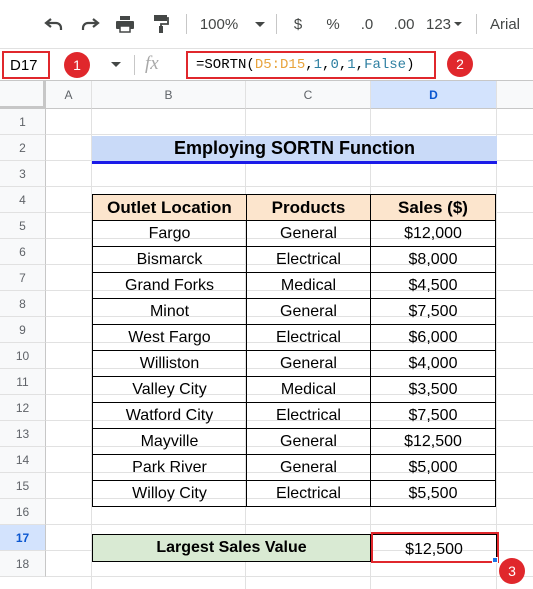  Describe the element at coordinates (169, 207) in the screenshot. I see `header-outlet-location: Outlet Location` at that location.